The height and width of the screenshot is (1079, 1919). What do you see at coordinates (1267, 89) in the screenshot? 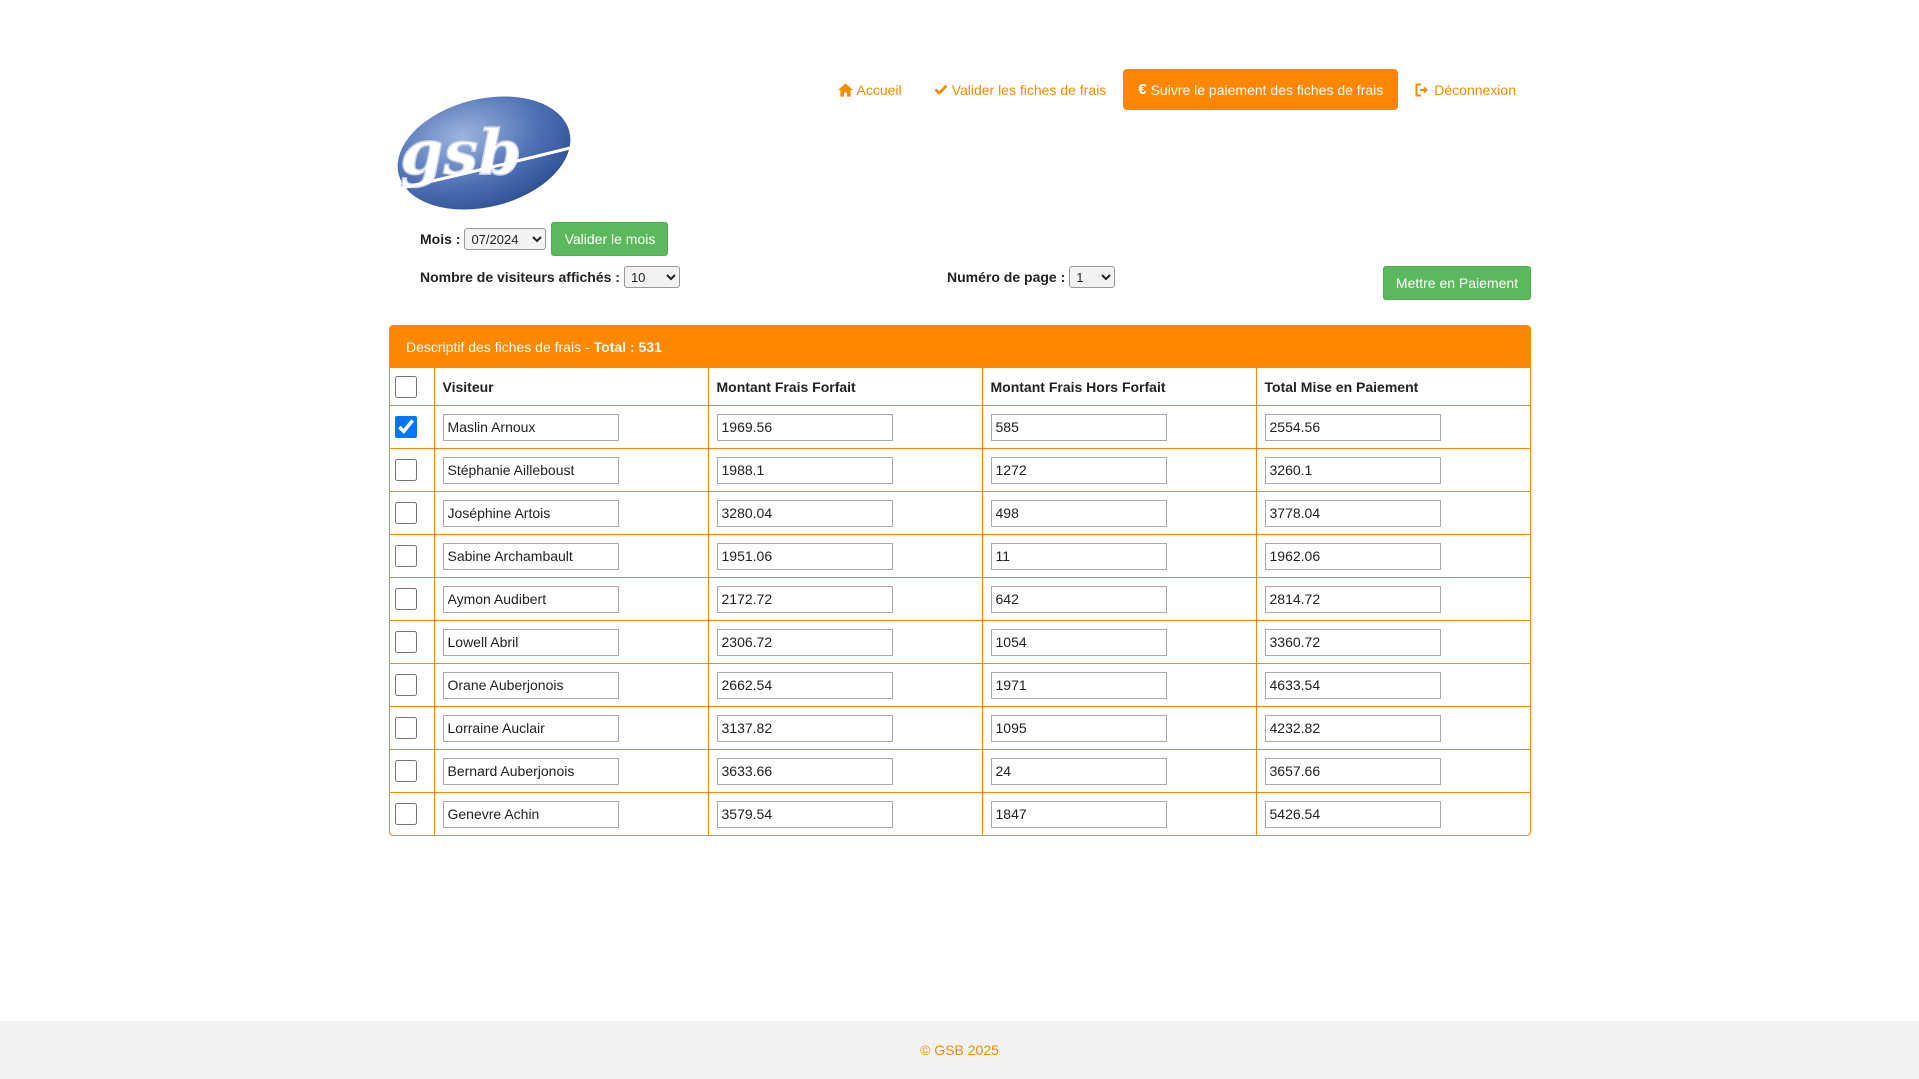
I see `nav-label: Suivre le paiement des fiches de frais` at bounding box center [1267, 89].